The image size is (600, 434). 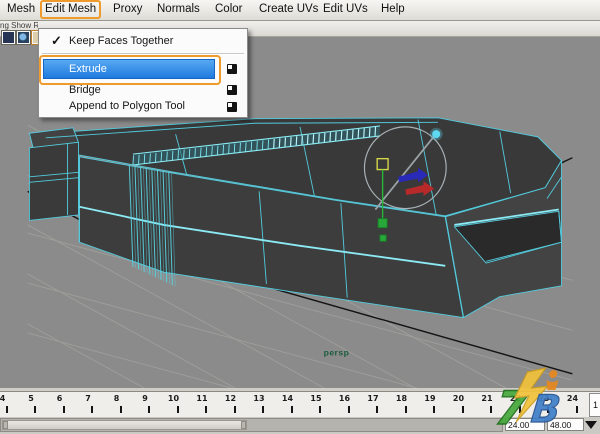 I want to click on panel-menu-clipped-text: ng Show R, so click(x=19, y=25).